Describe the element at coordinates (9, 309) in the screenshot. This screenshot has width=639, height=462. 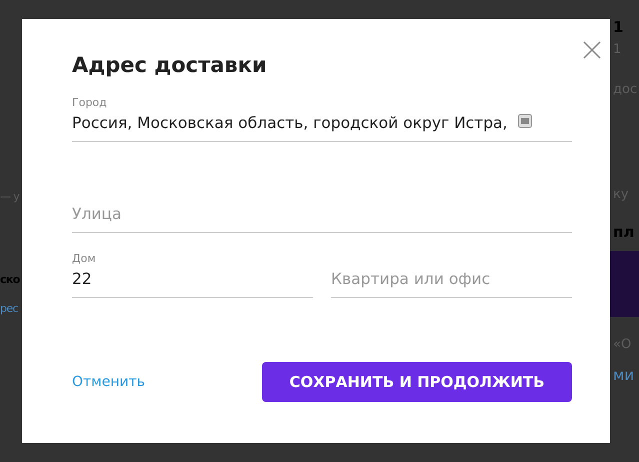
I see `background-text: рес` at that location.